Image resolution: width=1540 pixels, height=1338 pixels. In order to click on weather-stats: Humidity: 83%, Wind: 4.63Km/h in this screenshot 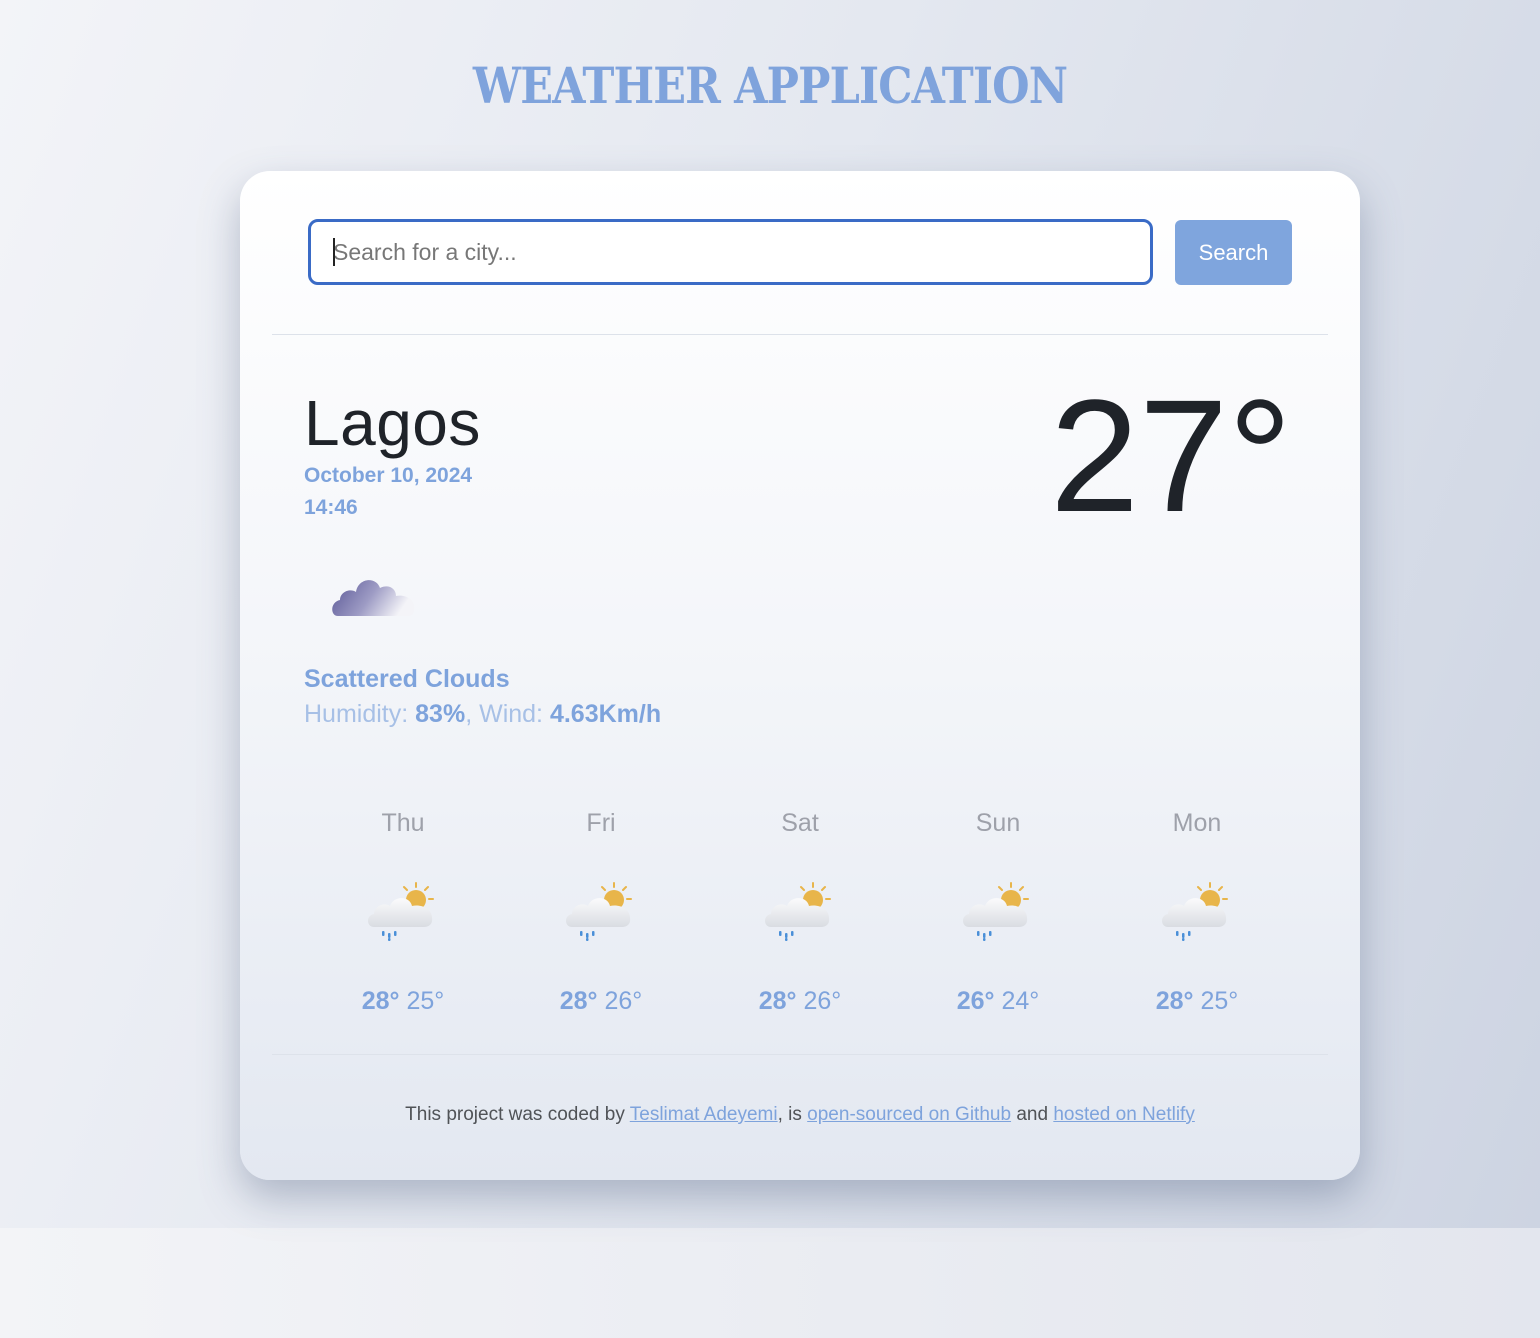, I will do `click(482, 714)`.